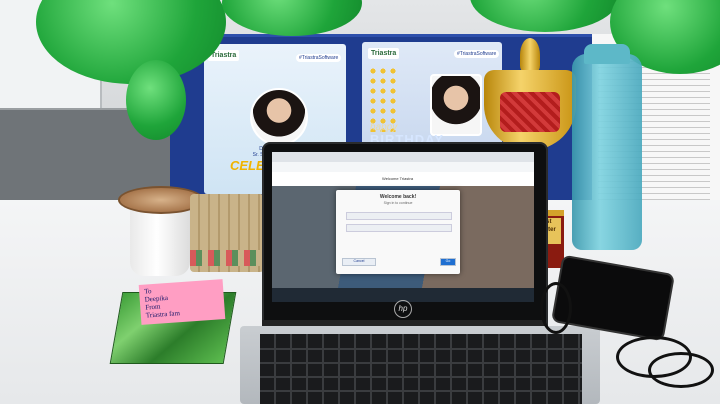 This screenshot has width=720, height=404. What do you see at coordinates (227, 258) in the screenshot?
I see `basket-band` at bounding box center [227, 258].